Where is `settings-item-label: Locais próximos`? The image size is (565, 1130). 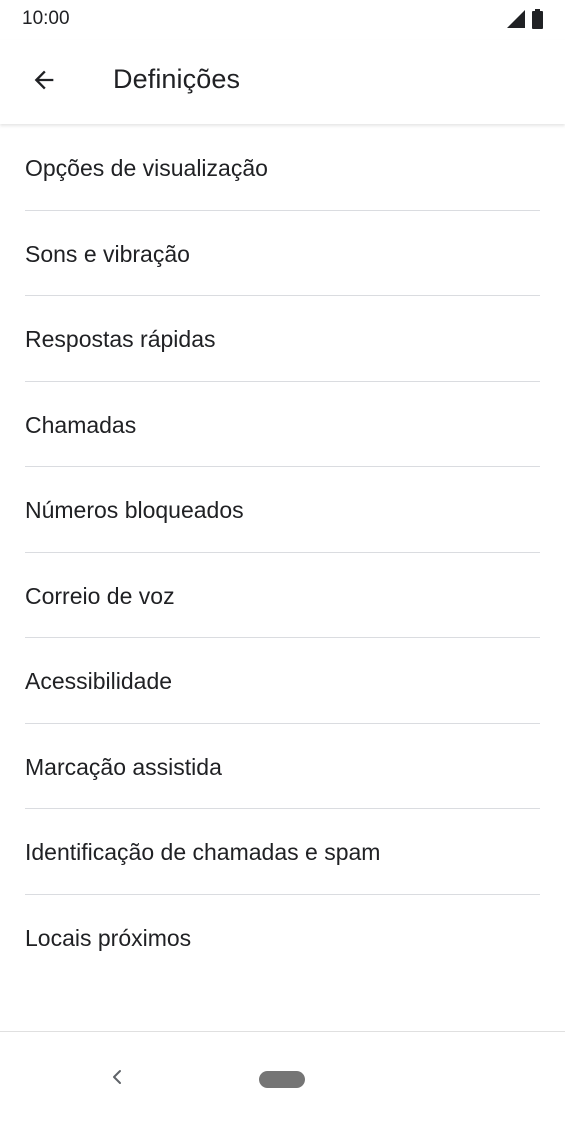 settings-item-label: Locais próximos is located at coordinates (108, 937).